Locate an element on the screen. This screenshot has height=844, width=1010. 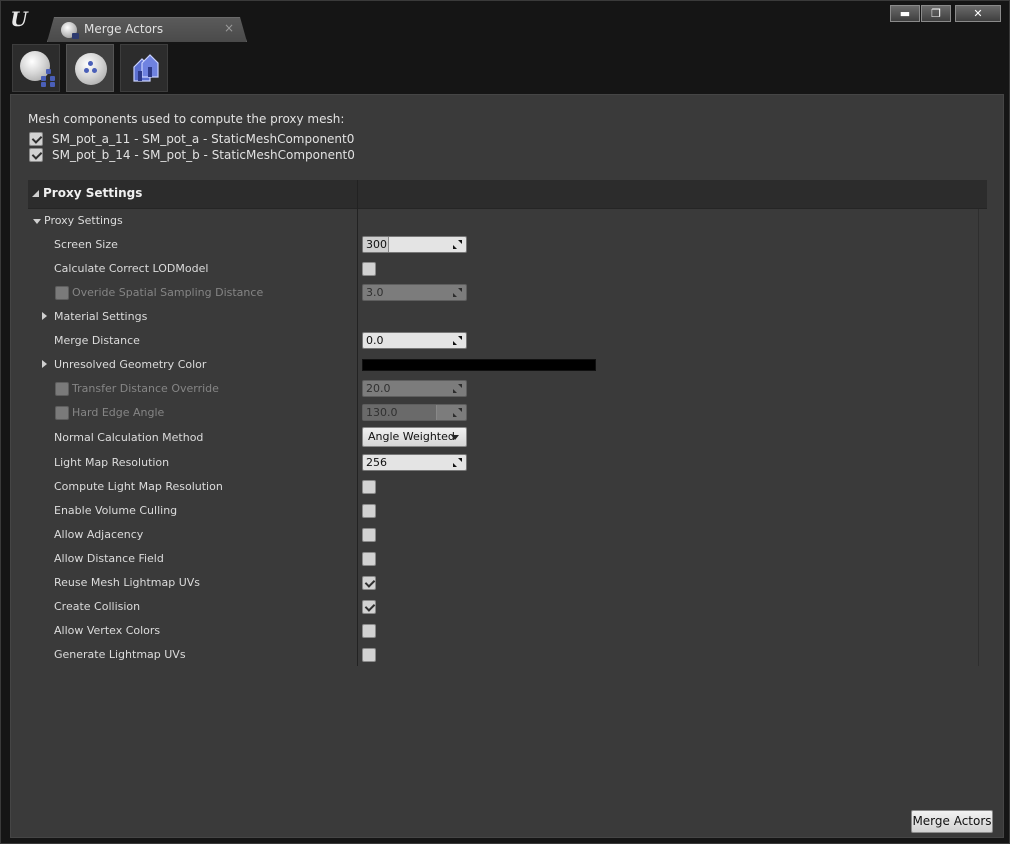
property-value: 20.0 is located at coordinates (414, 388).